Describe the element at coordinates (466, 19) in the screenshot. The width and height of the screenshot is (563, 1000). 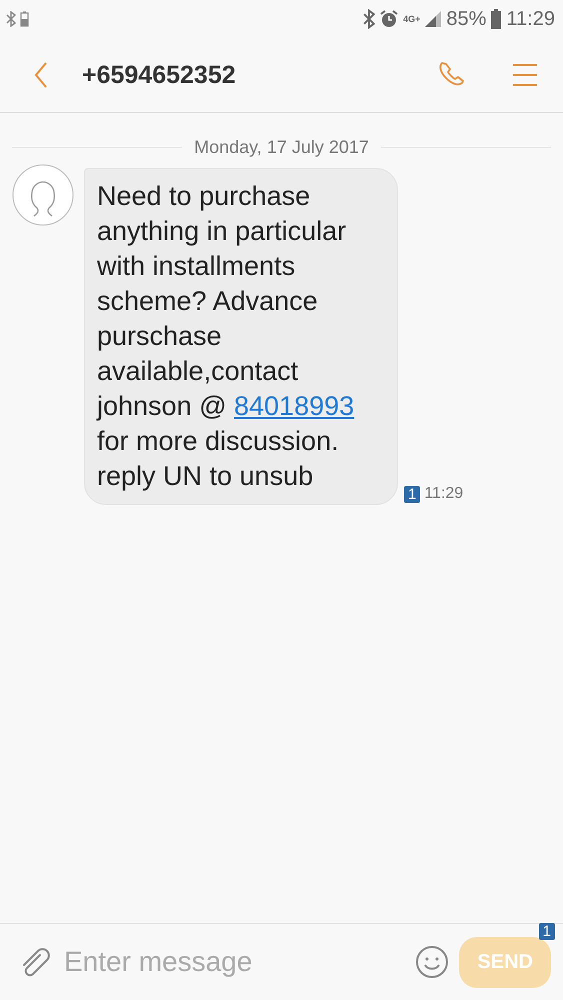
I see `battery-level: 85%` at that location.